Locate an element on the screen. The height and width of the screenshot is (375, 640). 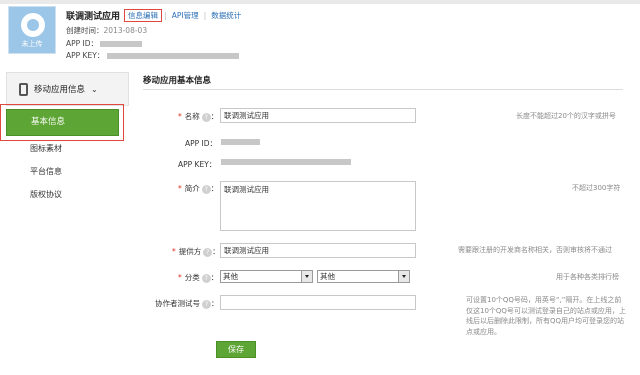
tester-label-wrap: 协作者测试号?： is located at coordinates (187, 304).